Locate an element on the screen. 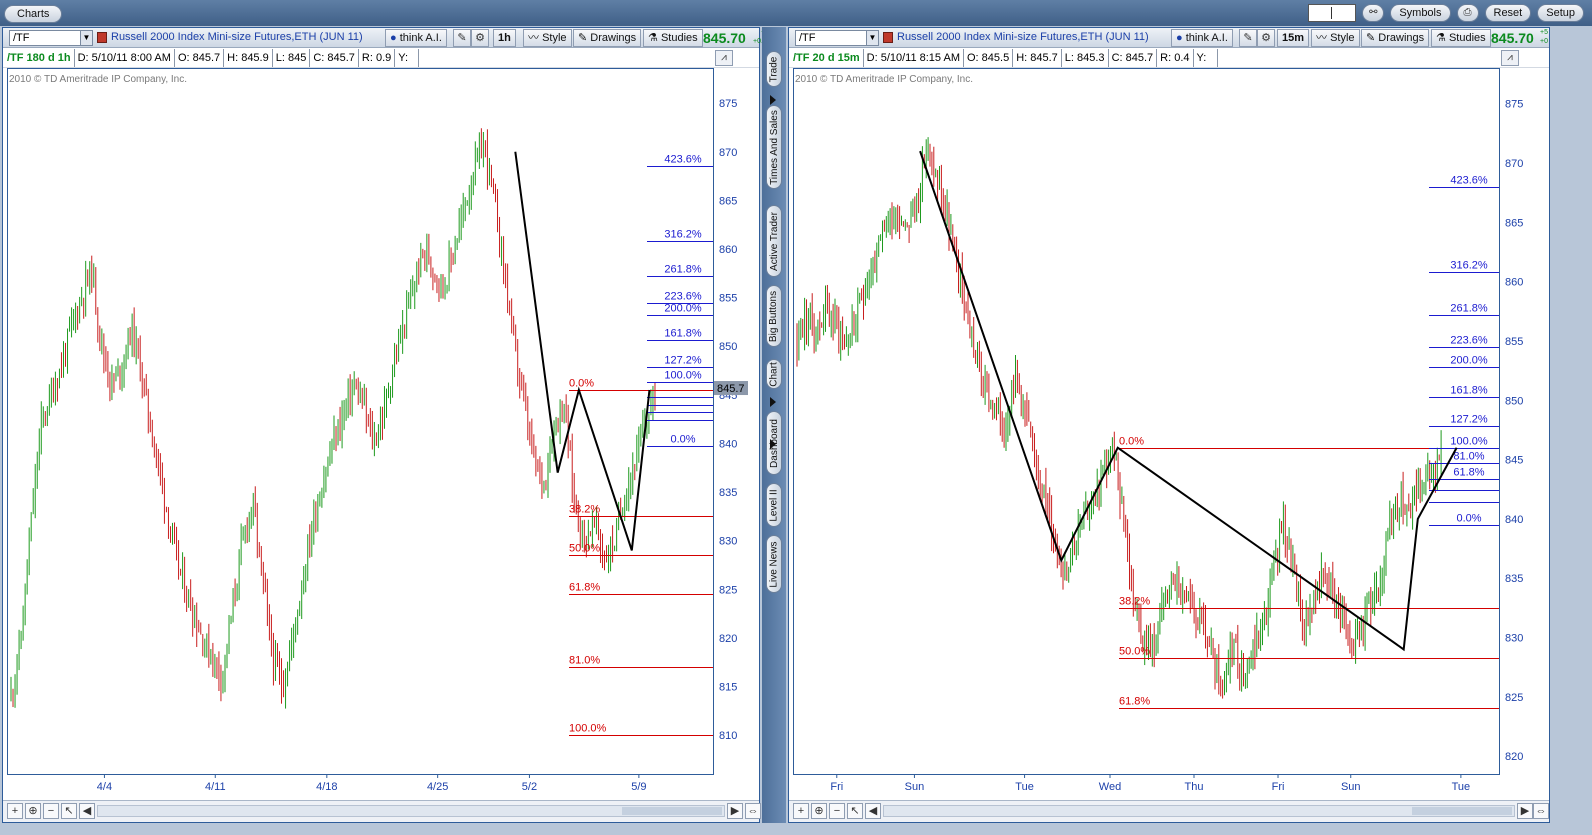 Image resolution: width=1592 pixels, height=835 pixels. side-tab-label: Chart is located at coordinates (774, 374).